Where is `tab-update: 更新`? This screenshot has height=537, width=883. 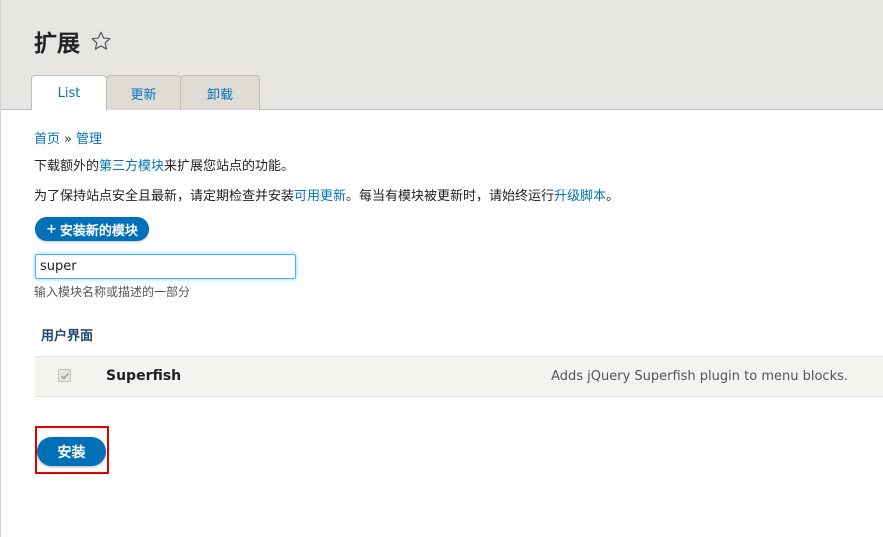
tab-update: 更新 is located at coordinates (143, 92).